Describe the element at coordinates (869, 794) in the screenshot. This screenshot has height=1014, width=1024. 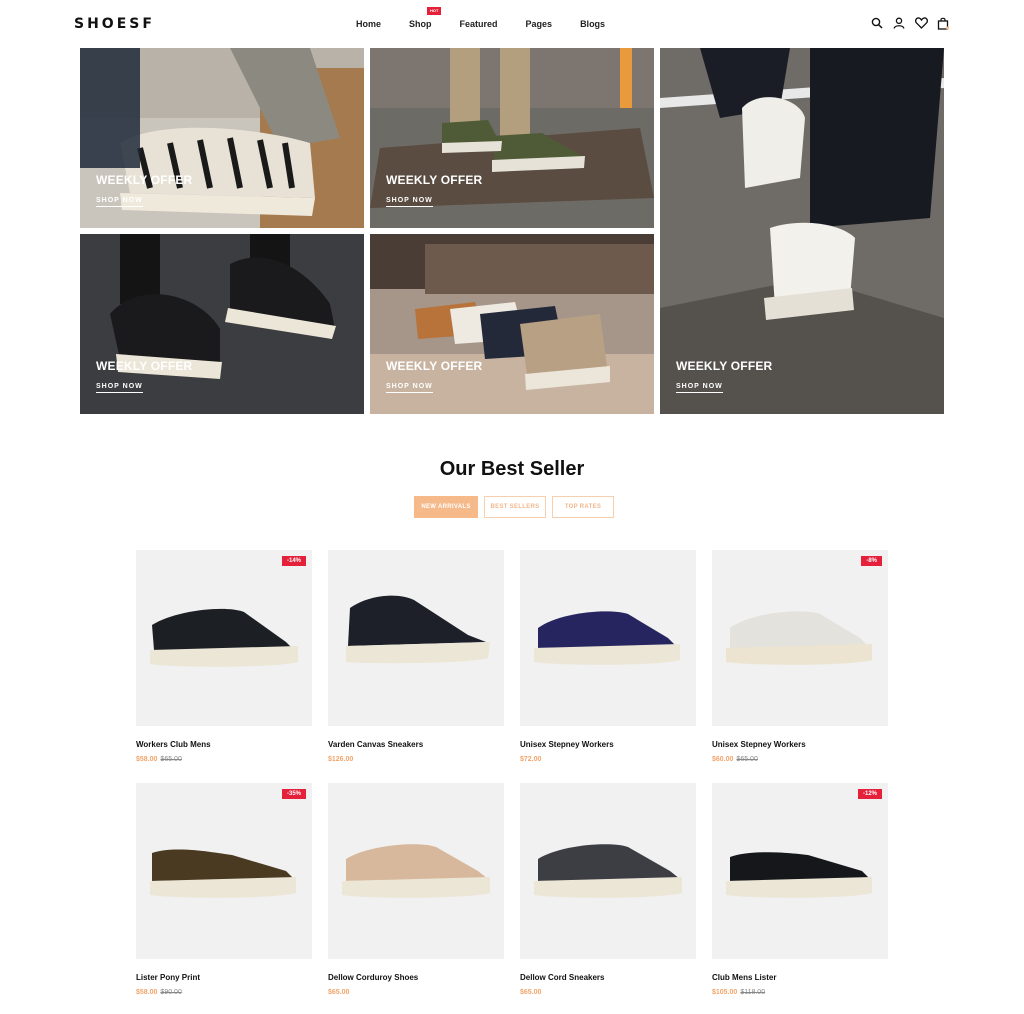
I see `discount-badge: -12%` at that location.